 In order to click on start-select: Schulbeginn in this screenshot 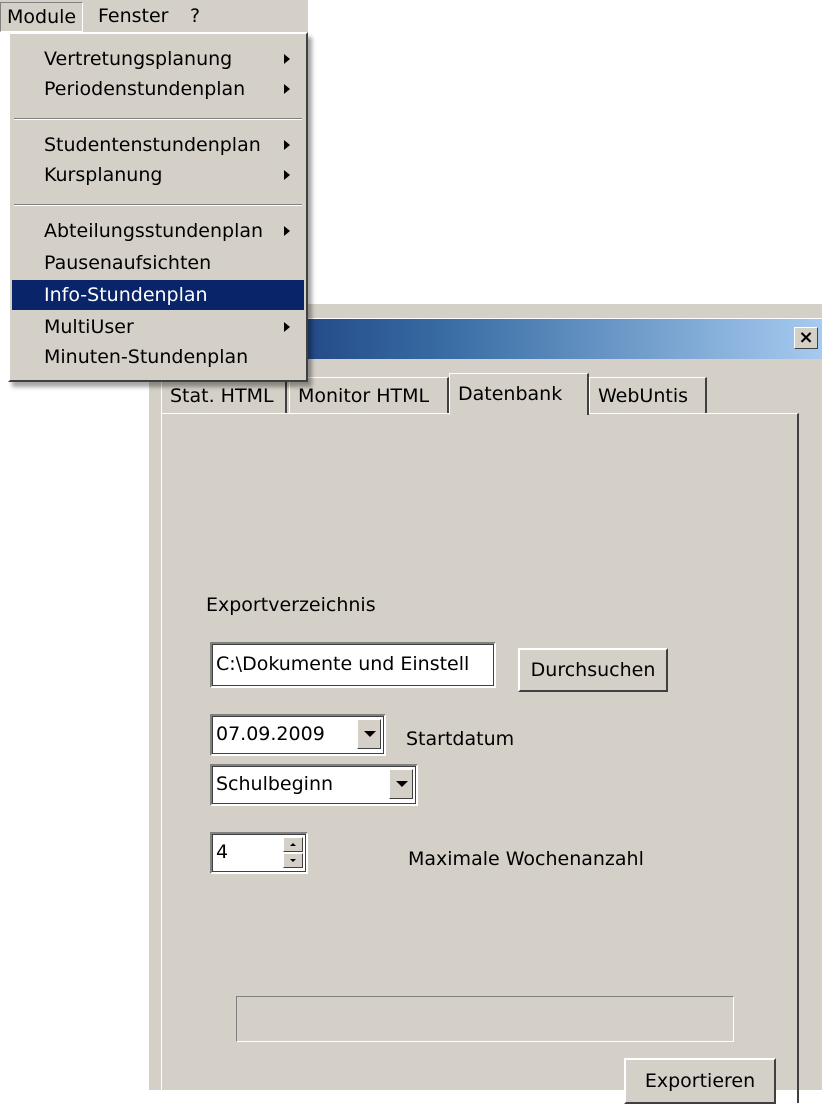, I will do `click(314, 785)`.